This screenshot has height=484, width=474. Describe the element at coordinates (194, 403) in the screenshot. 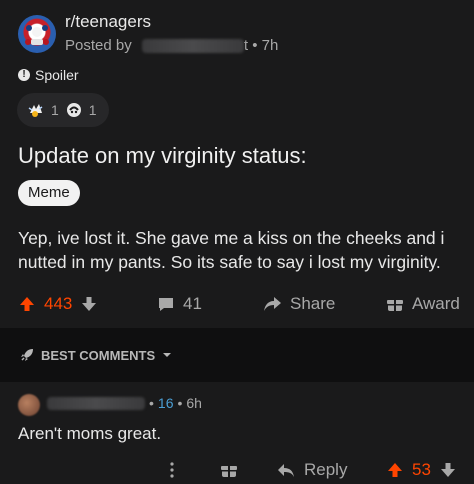

I see `comment-time: 6h` at that location.